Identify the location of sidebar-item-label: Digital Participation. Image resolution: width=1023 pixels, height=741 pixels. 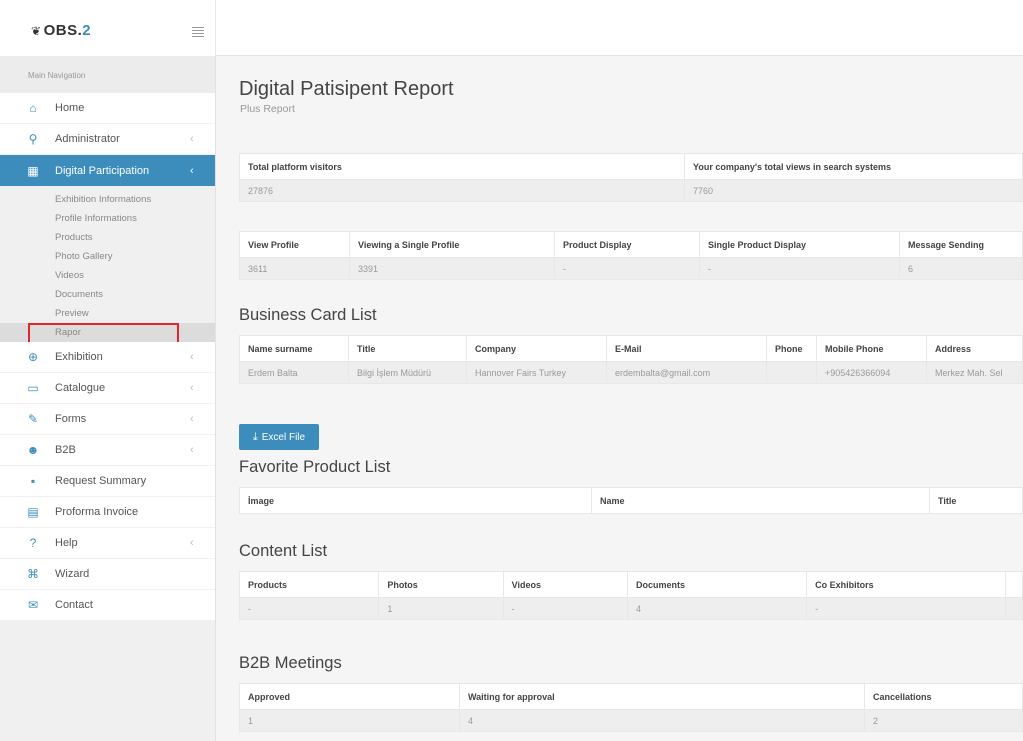
(102, 170).